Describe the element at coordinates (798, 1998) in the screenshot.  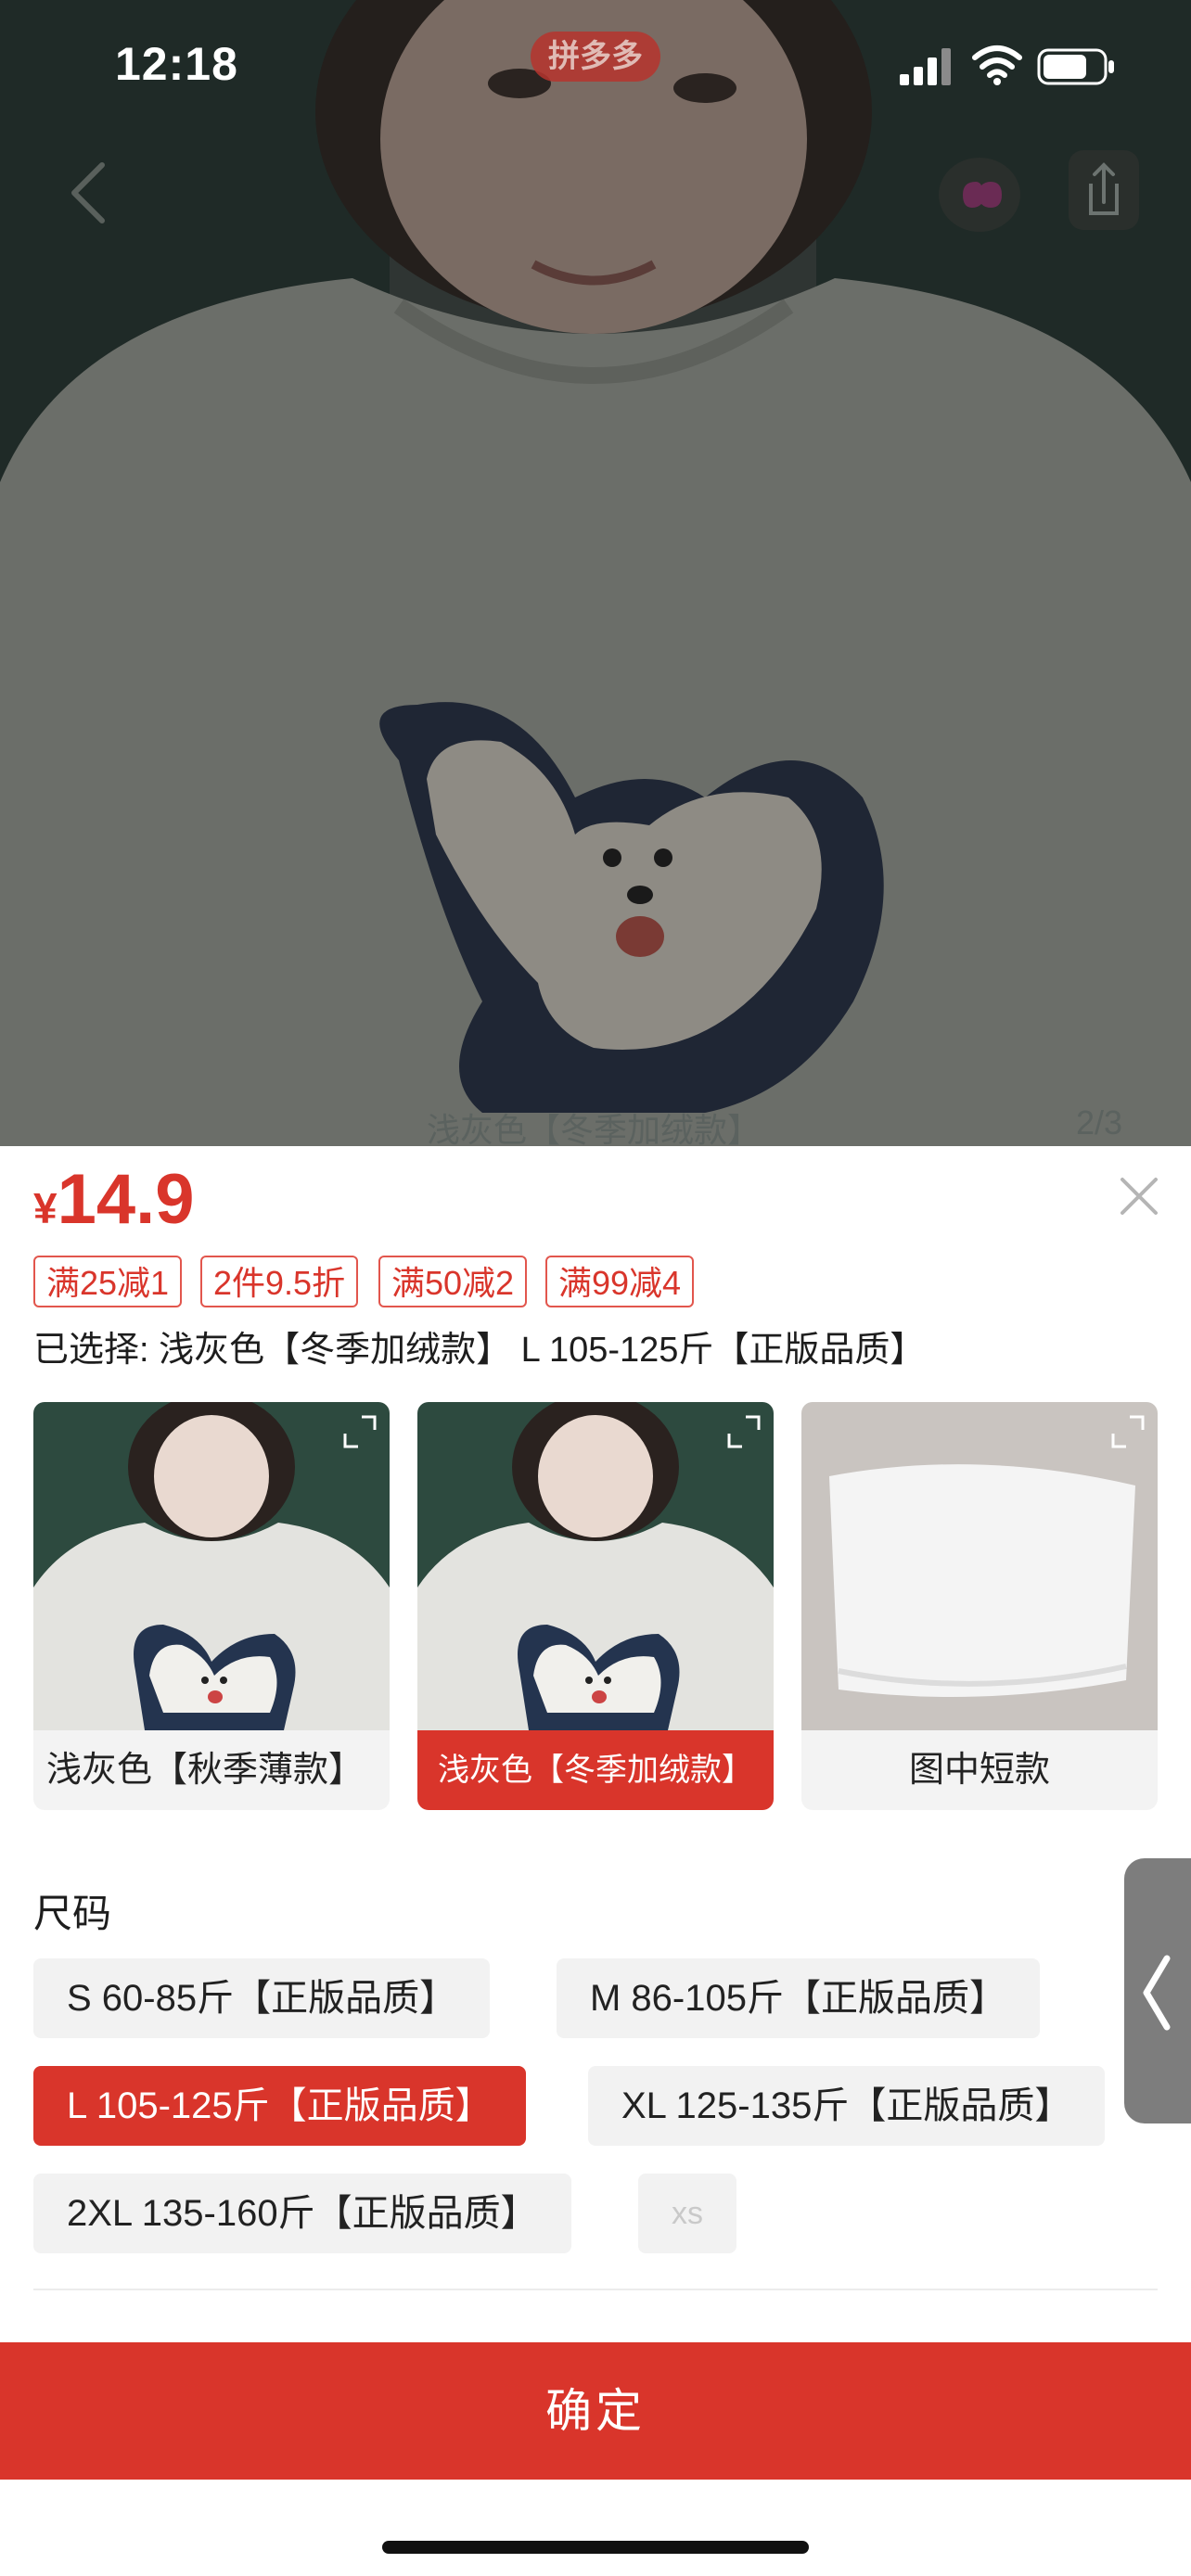
I see `size-option-m: M 86-105斤【正版品质】` at that location.